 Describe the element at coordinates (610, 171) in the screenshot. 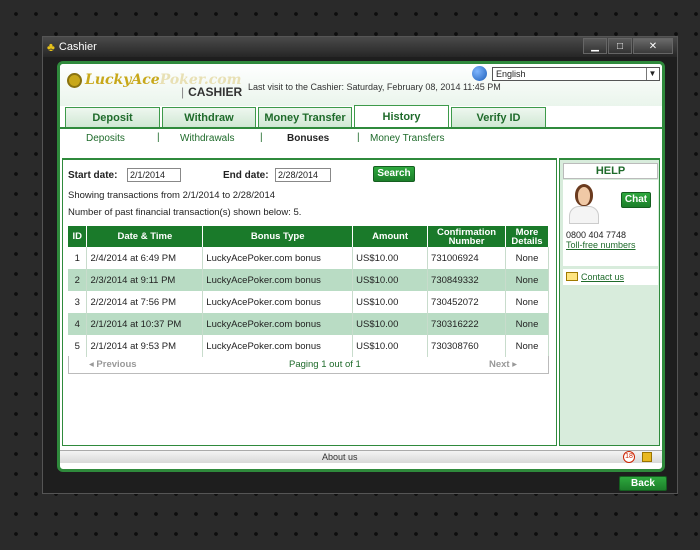

I see `help-title: HELP` at that location.